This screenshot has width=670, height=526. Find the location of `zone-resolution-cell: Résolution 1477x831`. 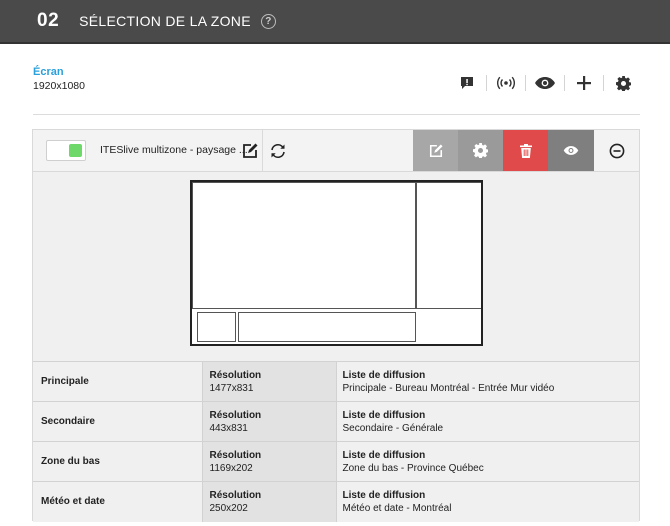

zone-resolution-cell: Résolution 1477x831 is located at coordinates (269, 381).